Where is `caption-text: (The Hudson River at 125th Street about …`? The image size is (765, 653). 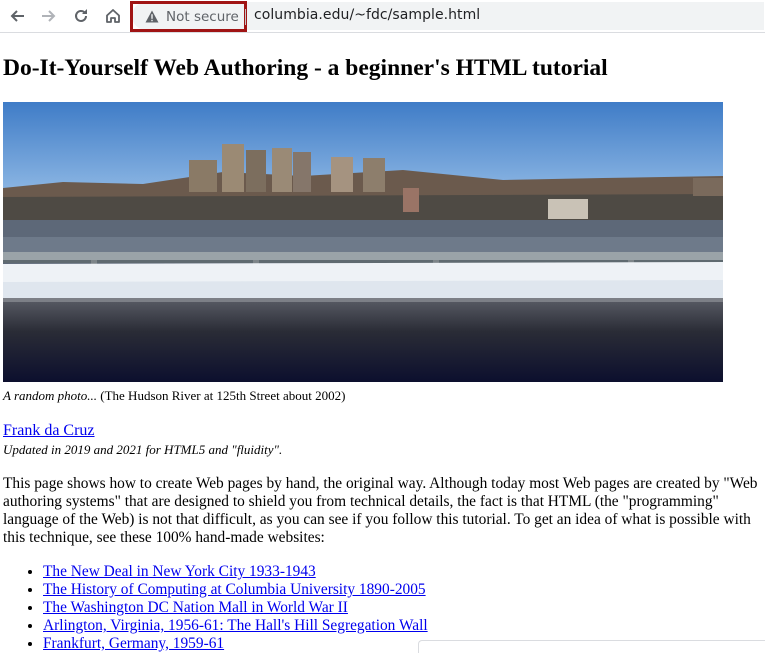
caption-text: (The Hudson River at 125th Street about … is located at coordinates (221, 395).